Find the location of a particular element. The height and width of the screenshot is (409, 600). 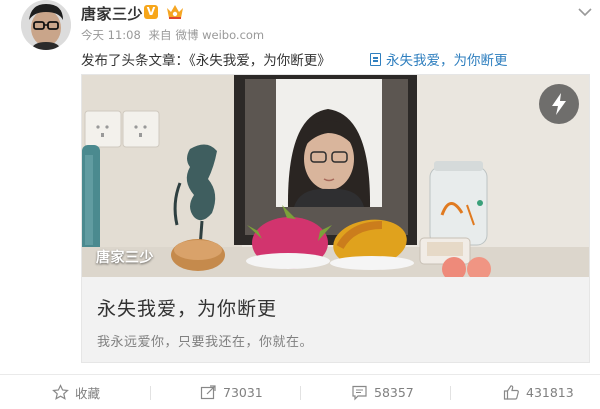

lightning-icon is located at coordinates (559, 104).